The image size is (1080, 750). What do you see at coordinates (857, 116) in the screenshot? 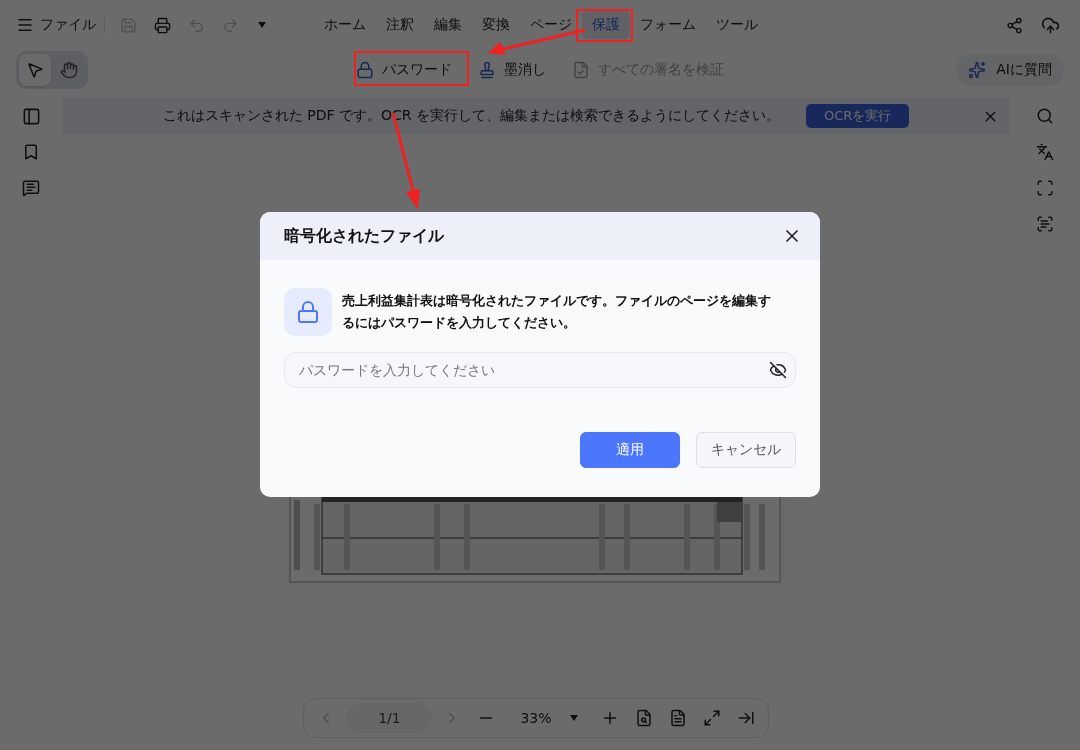
I see `ocr-button: OCRを実行` at bounding box center [857, 116].